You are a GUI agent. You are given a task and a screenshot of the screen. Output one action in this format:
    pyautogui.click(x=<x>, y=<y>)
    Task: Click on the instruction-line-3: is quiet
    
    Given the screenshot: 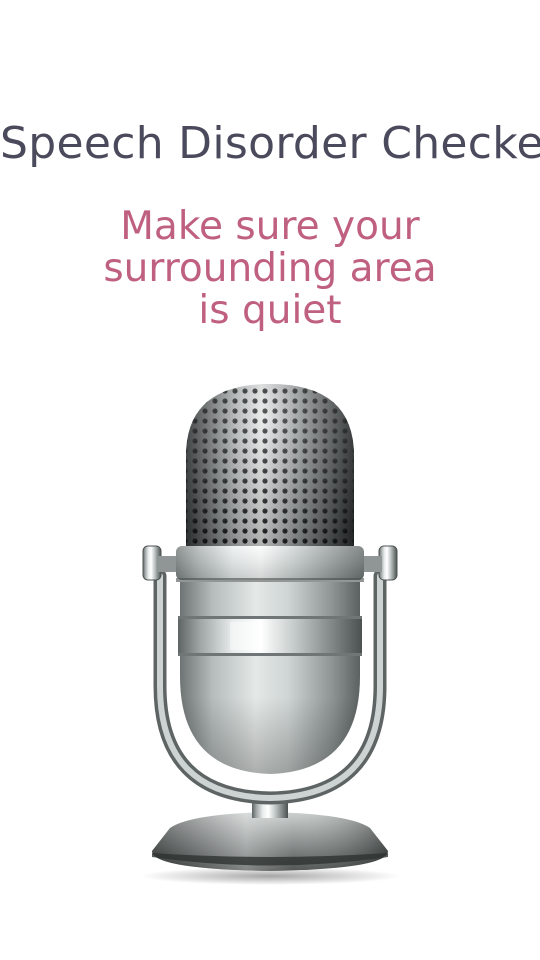 What is the action you would take?
    pyautogui.click(x=270, y=310)
    